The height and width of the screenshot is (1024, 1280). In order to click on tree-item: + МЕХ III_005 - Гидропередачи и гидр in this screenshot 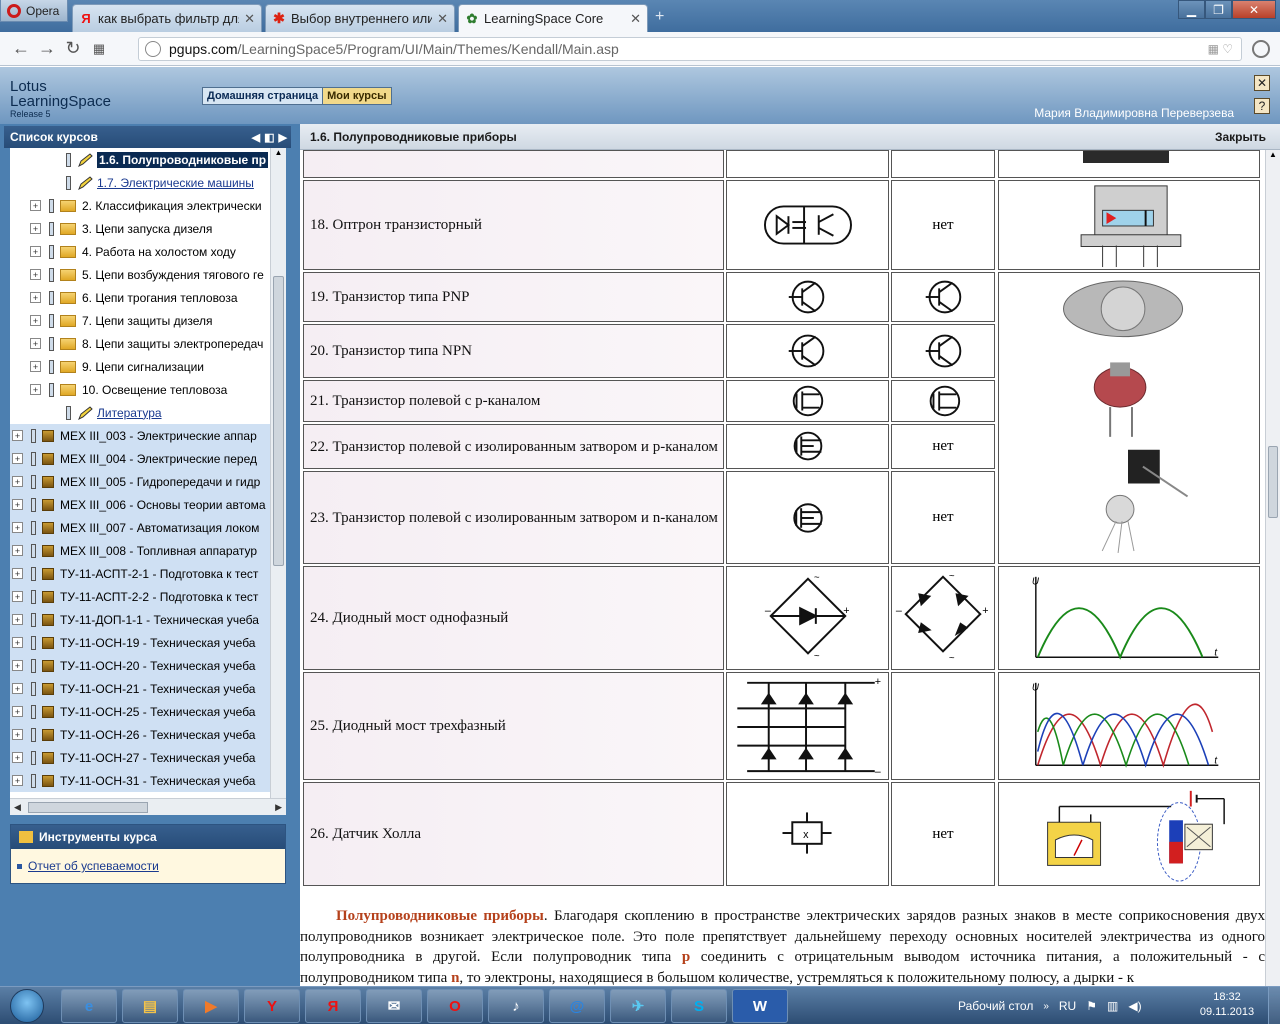, I will do `click(140, 481)`.